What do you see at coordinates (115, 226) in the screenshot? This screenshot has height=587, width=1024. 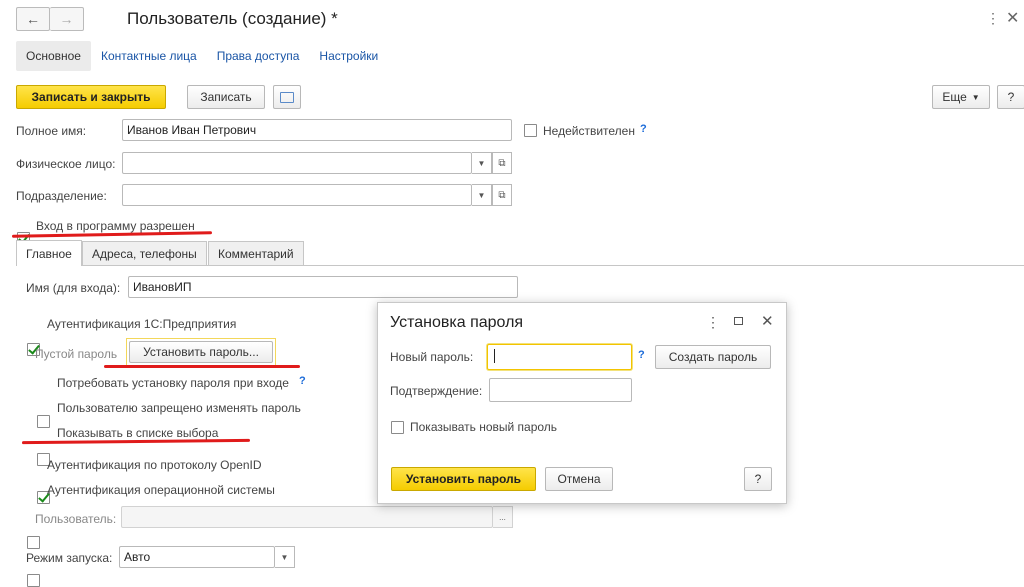 I see `login-allowed-label: Вход в программу разрешен` at bounding box center [115, 226].